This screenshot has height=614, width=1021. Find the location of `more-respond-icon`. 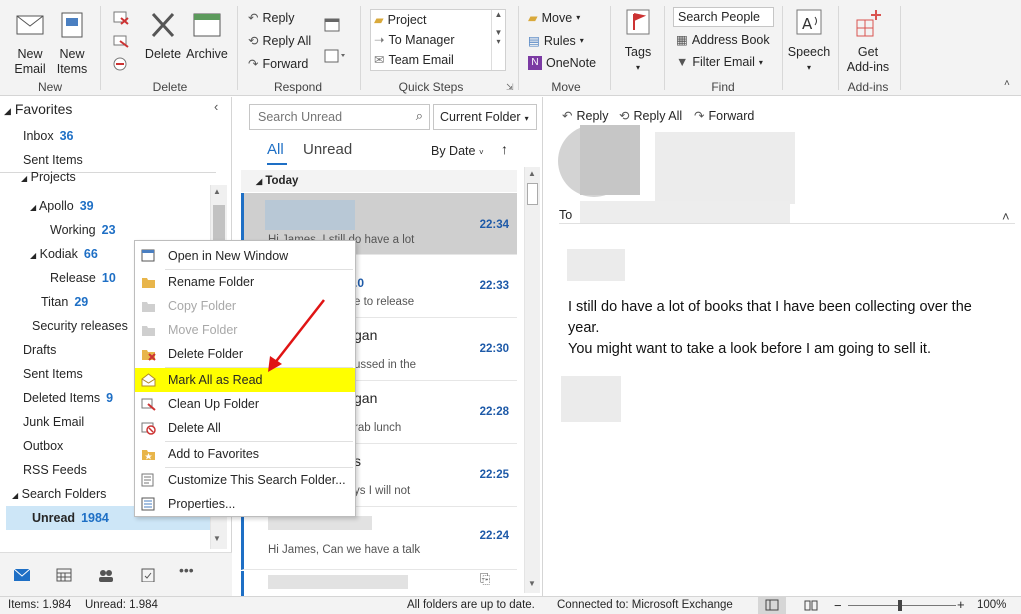

more-respond-icon is located at coordinates (335, 56).